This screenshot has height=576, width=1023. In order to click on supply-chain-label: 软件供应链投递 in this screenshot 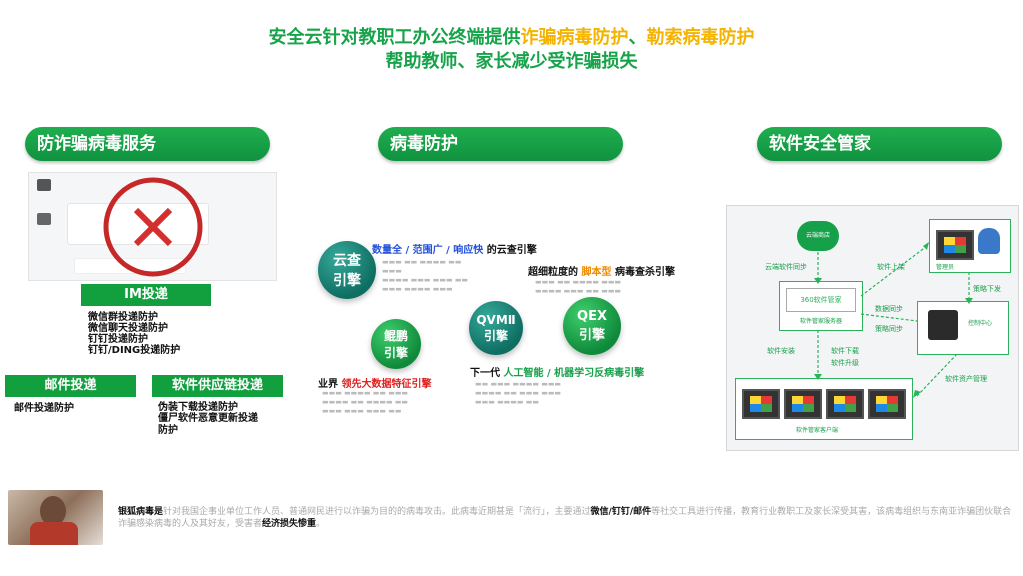, I will do `click(217, 386)`.